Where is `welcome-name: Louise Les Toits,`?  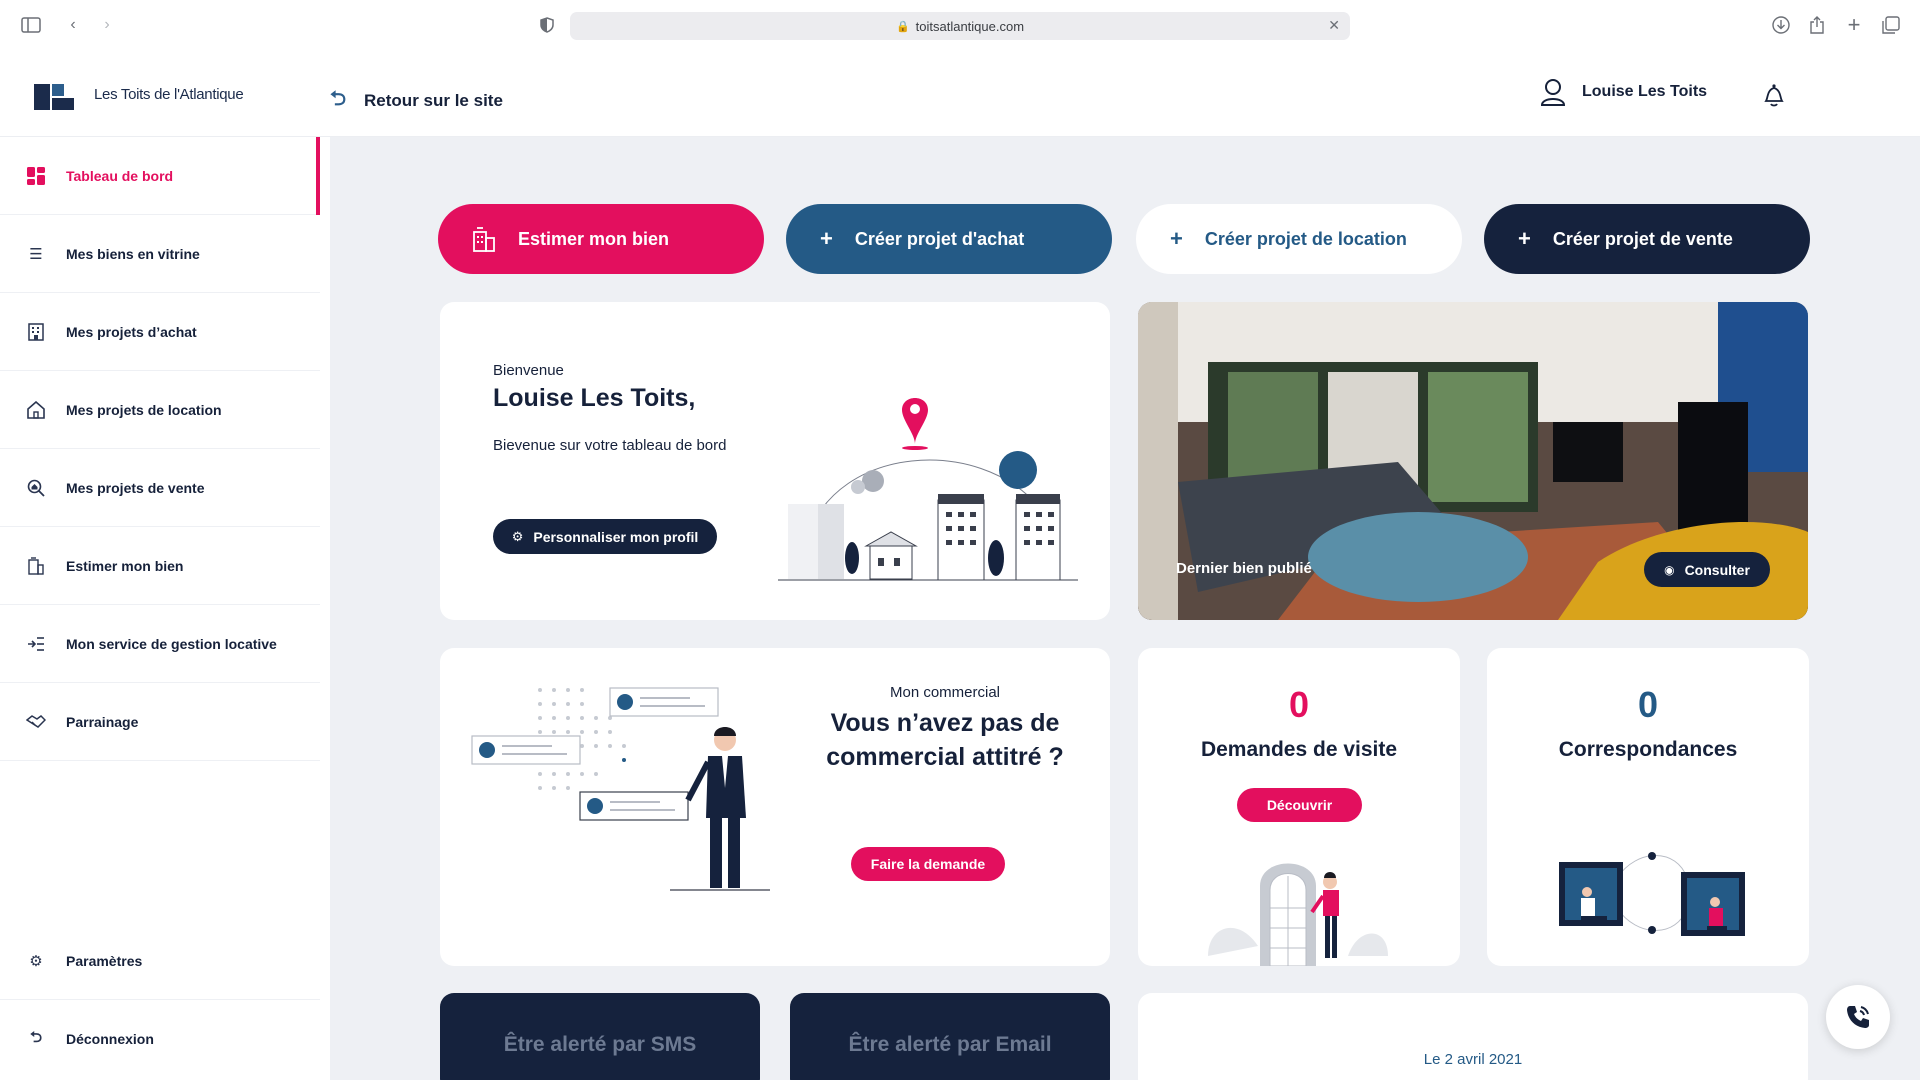
welcome-name: Louise Les Toits, is located at coordinates (594, 398).